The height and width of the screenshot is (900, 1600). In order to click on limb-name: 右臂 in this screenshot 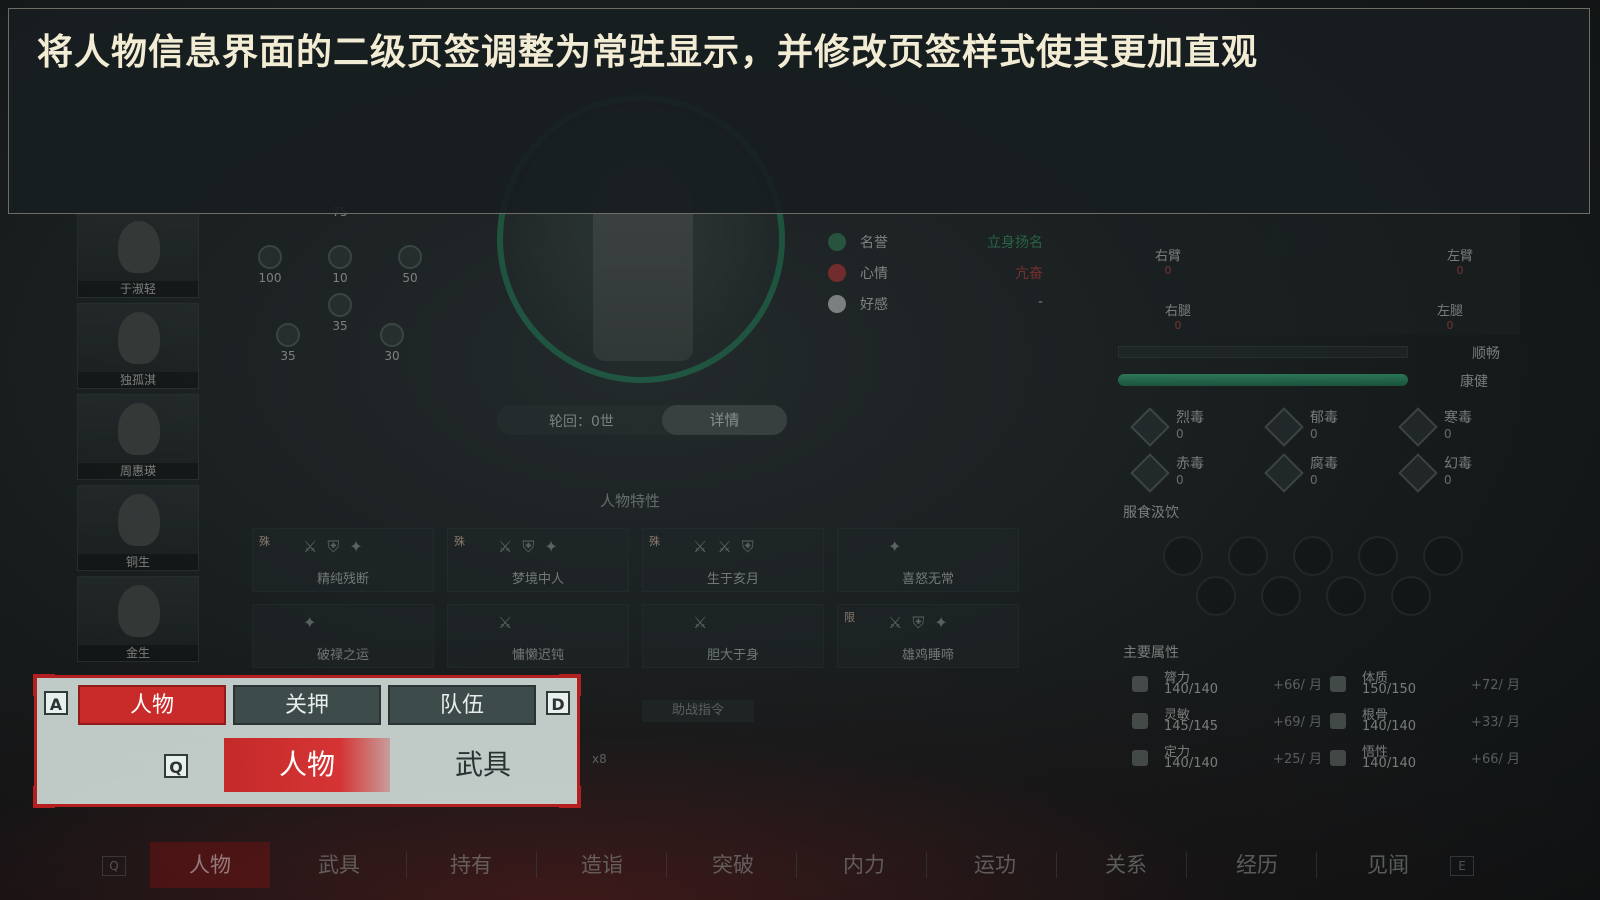, I will do `click(1167, 256)`.